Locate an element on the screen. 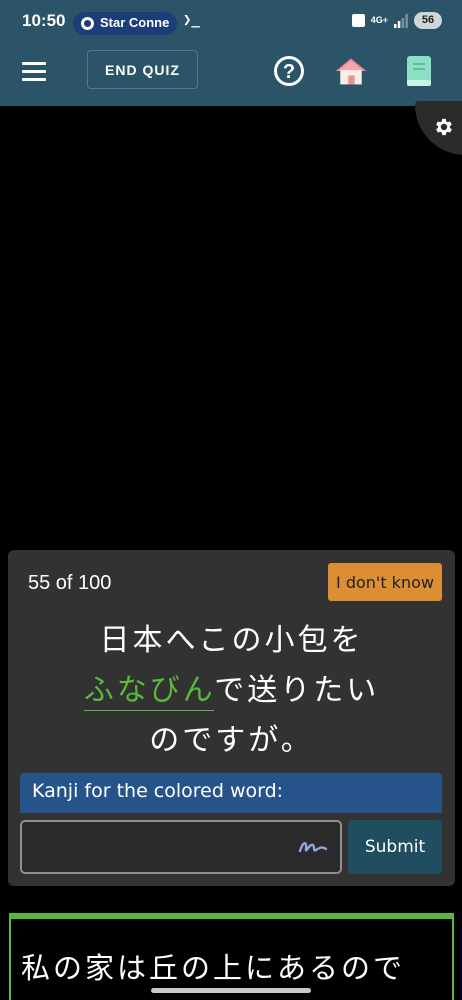 This screenshot has width=462, height=1000. notification-pill: Star Conne is located at coordinates (125, 23).